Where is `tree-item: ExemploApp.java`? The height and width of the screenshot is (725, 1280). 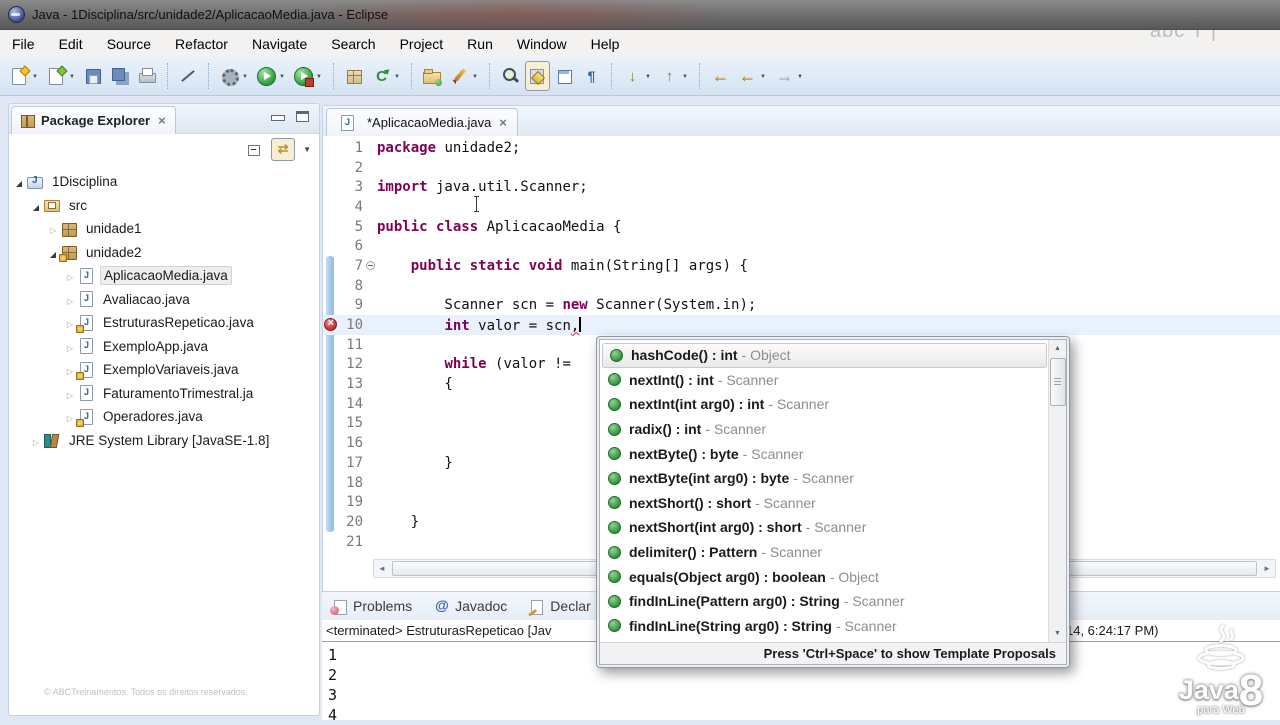 tree-item: ExemploApp.java is located at coordinates (164, 347).